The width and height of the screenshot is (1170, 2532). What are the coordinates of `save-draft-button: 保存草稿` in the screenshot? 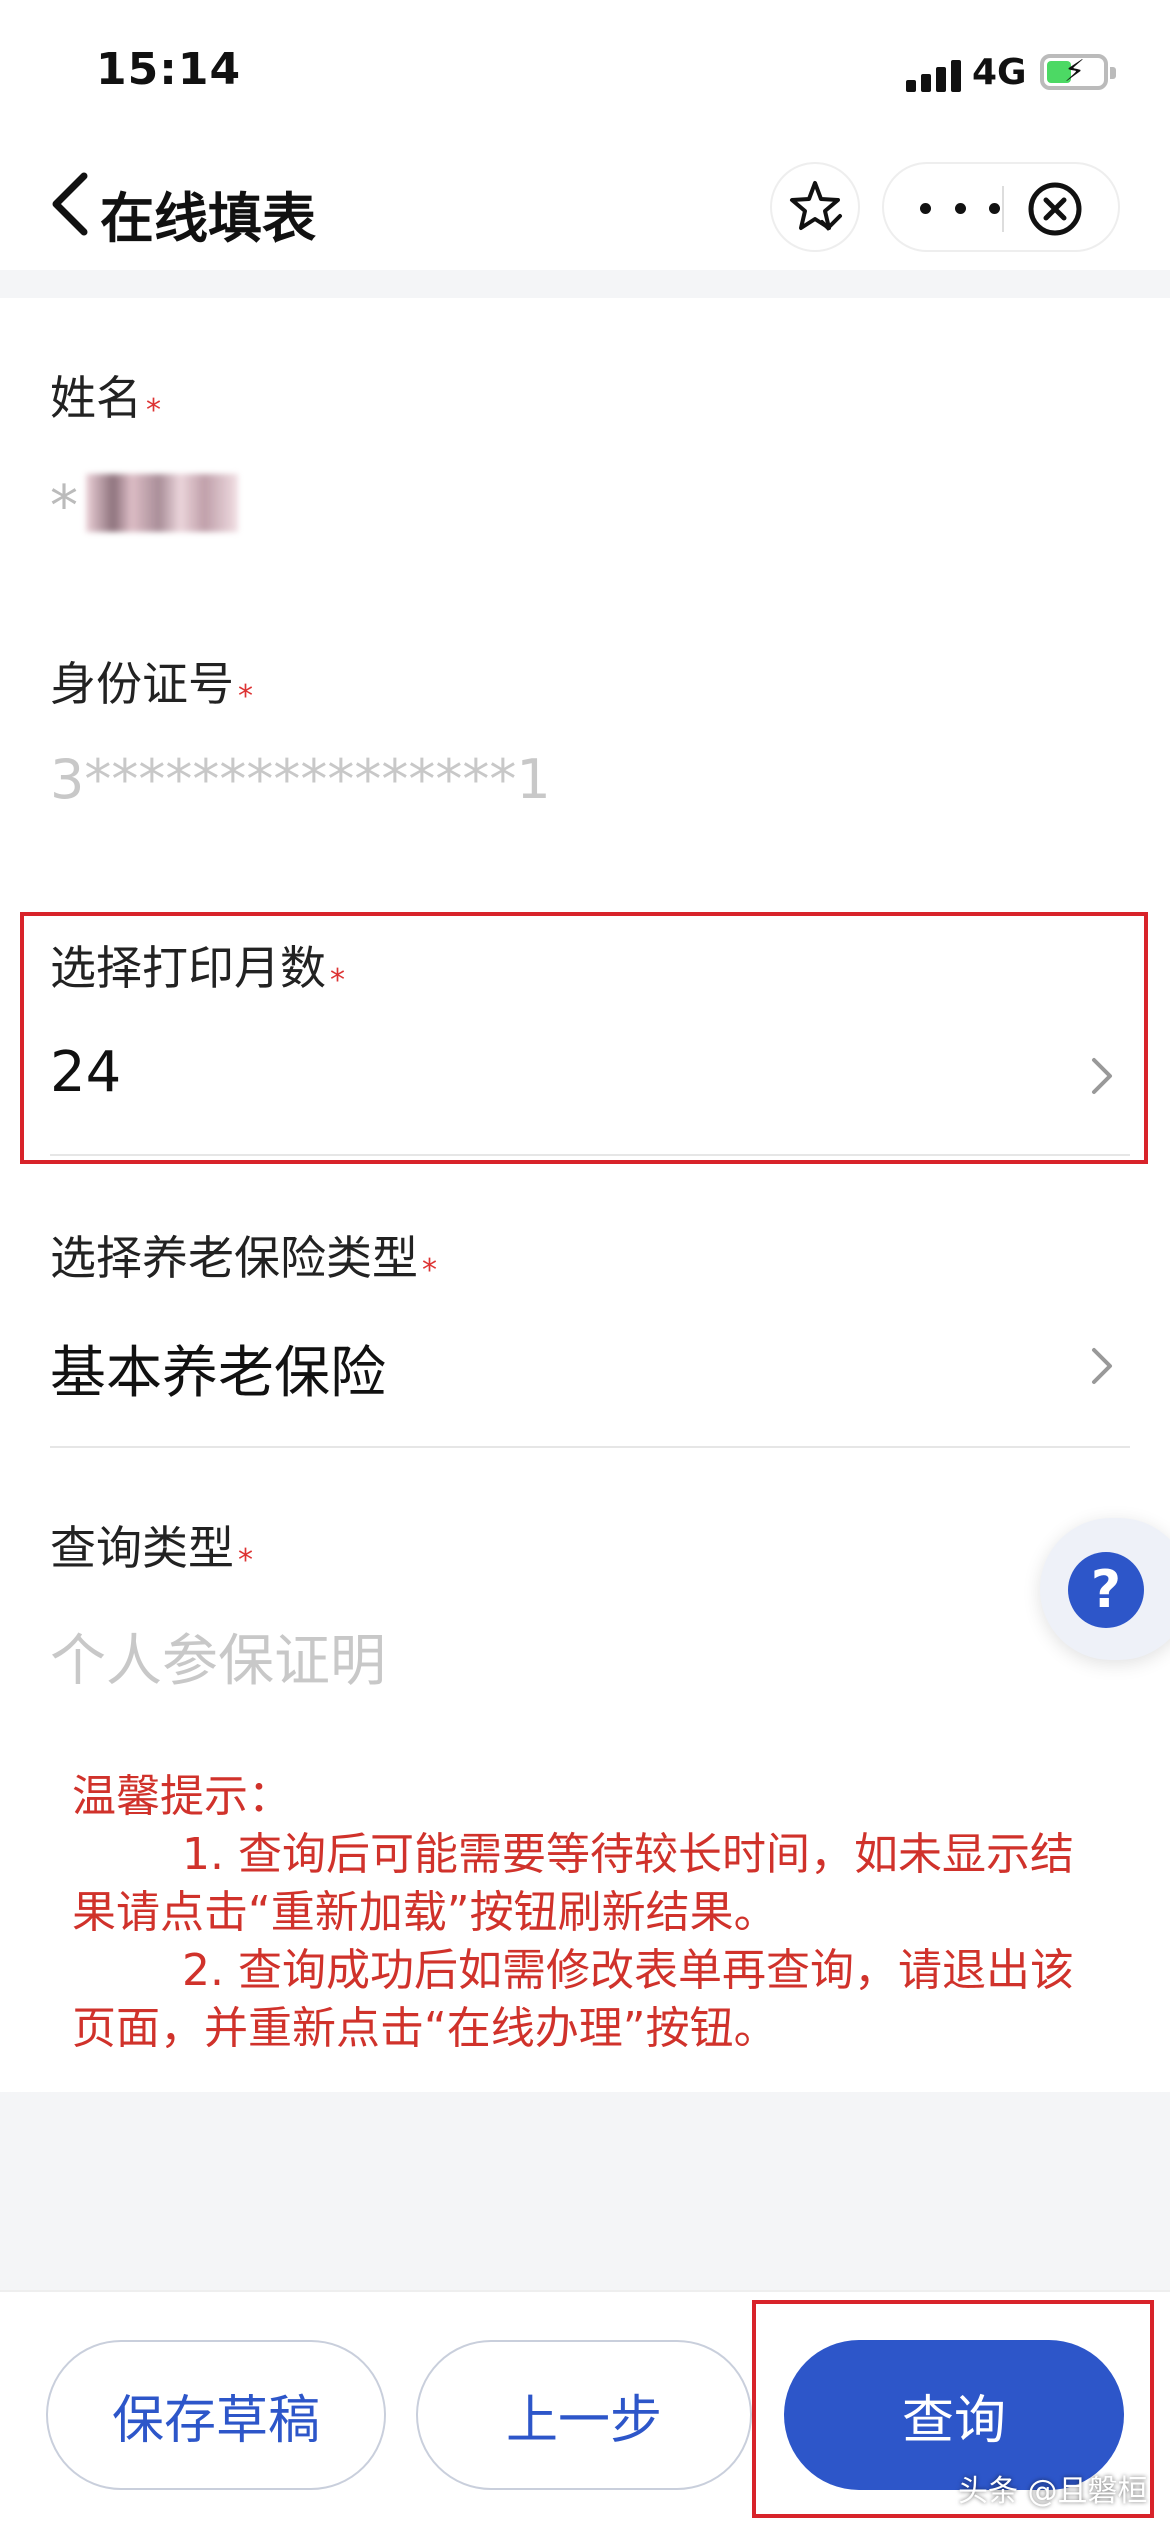 It's located at (216, 2415).